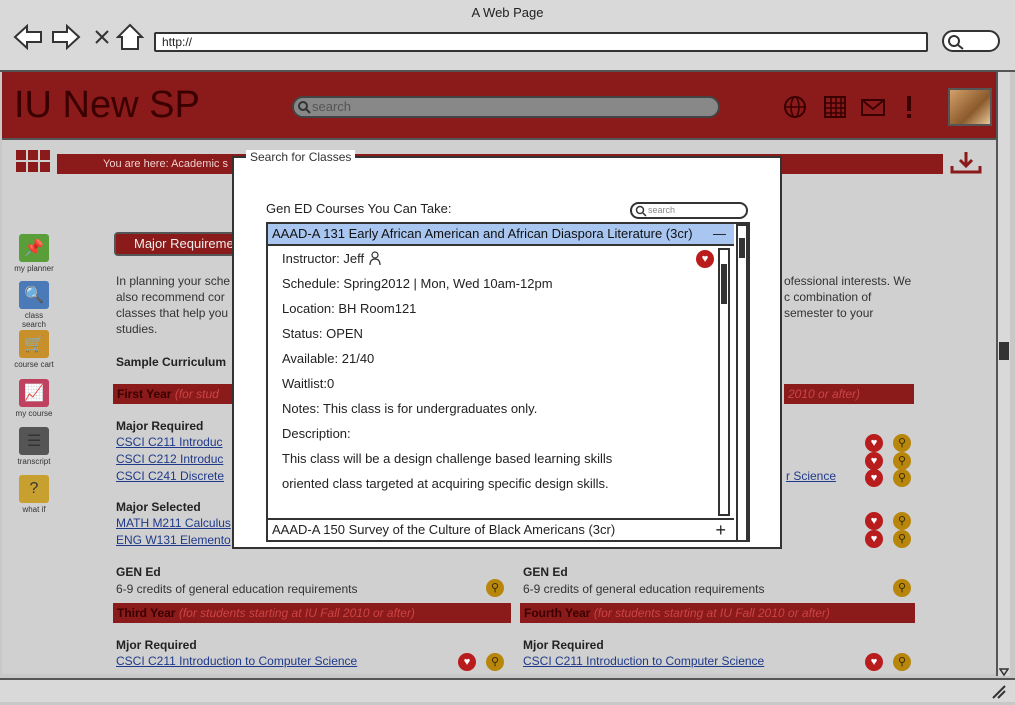 The image size is (1015, 705). Describe the element at coordinates (173, 540) in the screenshot. I see `course-link: ENG W131 Elemento` at that location.